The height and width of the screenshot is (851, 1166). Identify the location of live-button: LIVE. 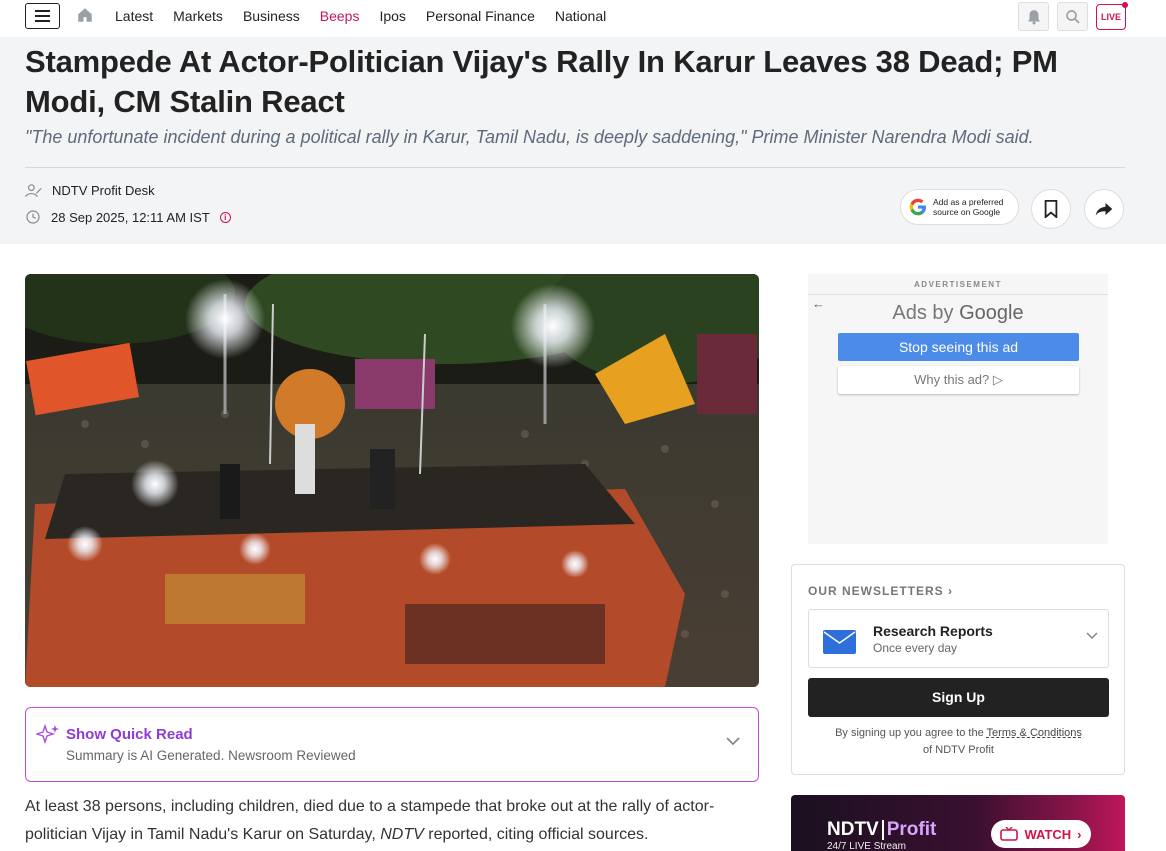
(1112, 15).